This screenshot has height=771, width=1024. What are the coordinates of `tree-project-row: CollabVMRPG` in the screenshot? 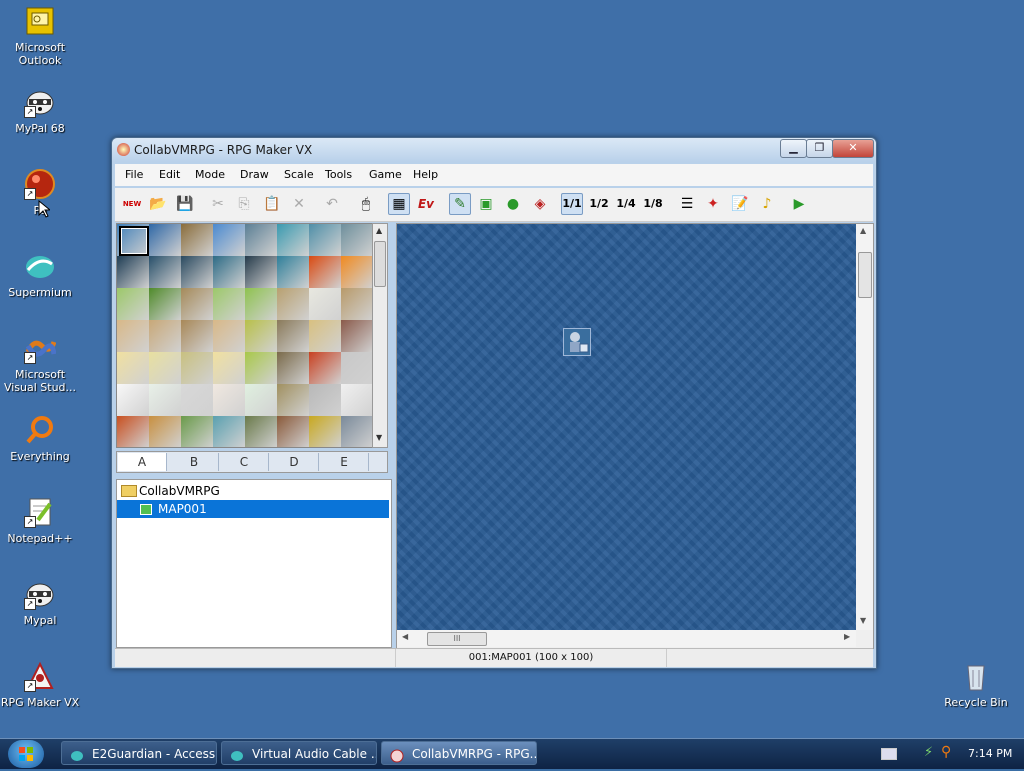 It's located at (253, 491).